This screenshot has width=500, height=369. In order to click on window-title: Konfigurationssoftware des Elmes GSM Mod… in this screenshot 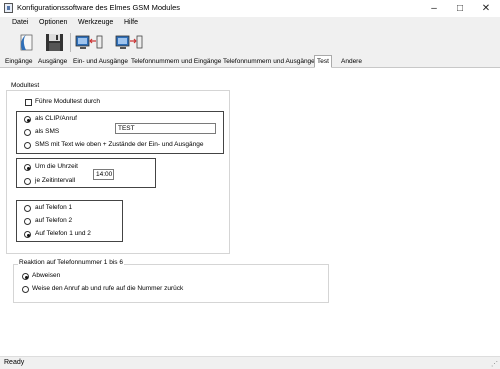, I will do `click(98, 7)`.